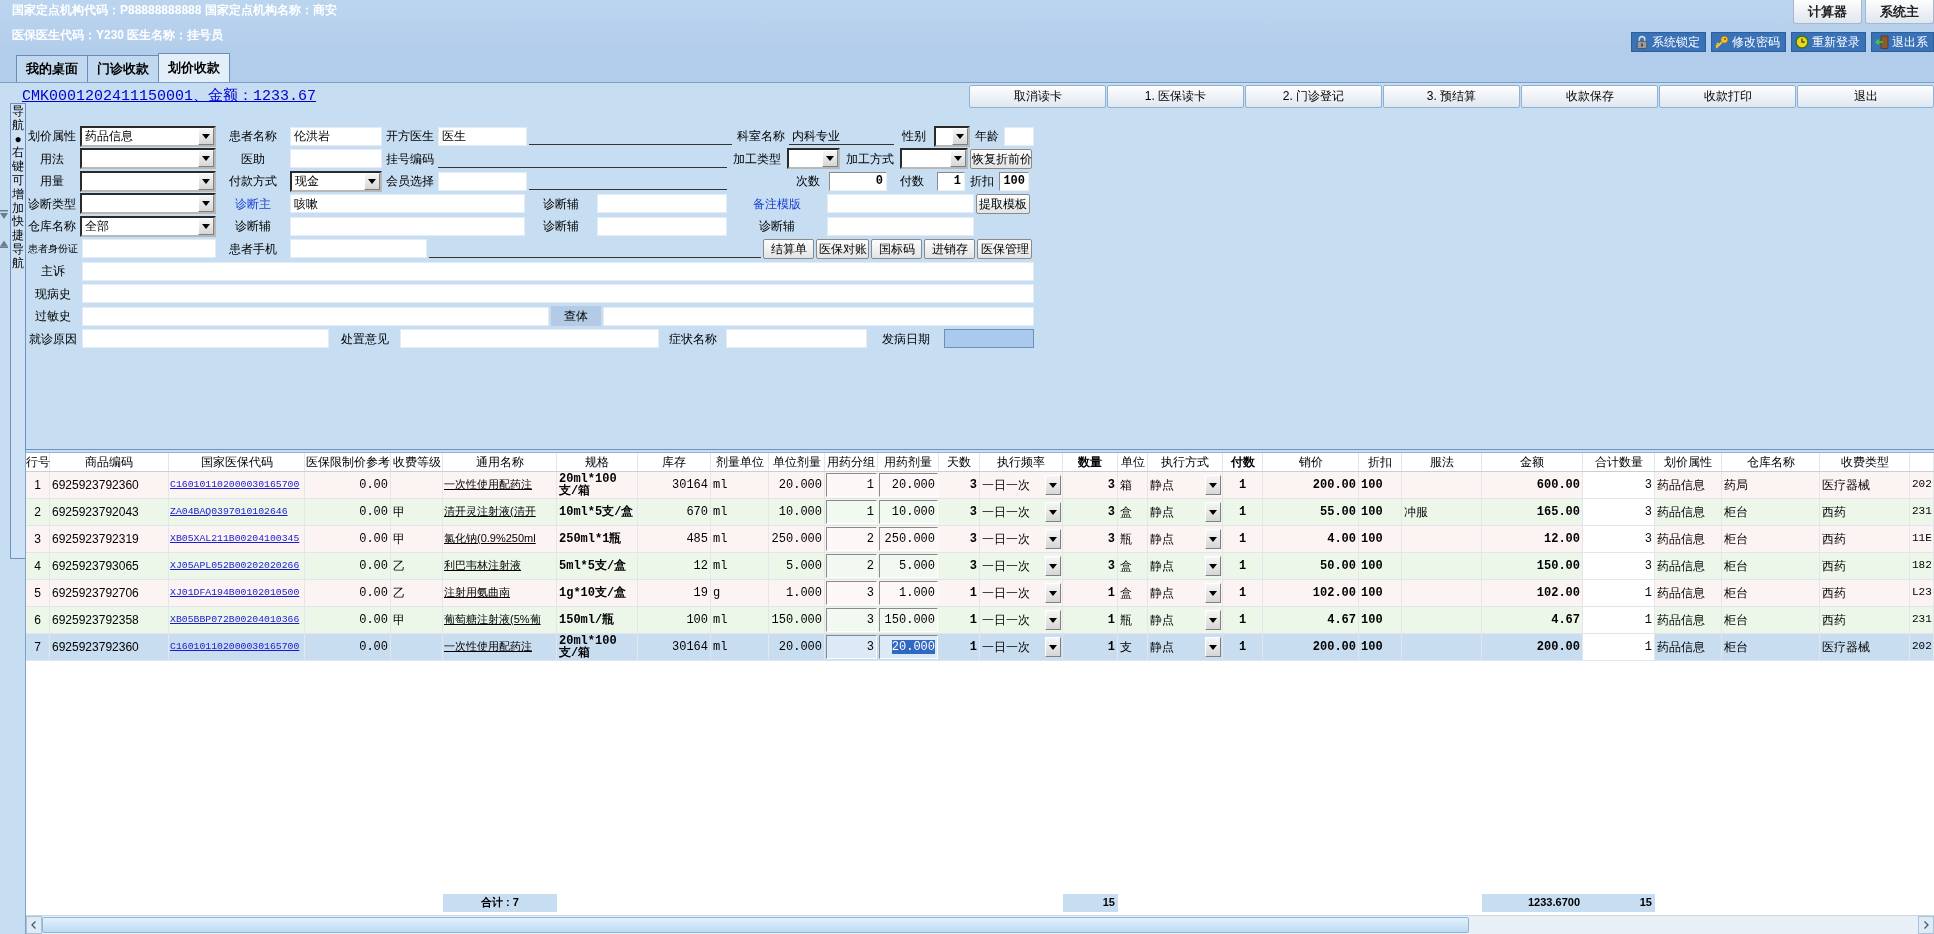 Image resolution: width=1934 pixels, height=934 pixels. I want to click on table-link: 氯化钠(0.9%250ml, so click(500, 539).